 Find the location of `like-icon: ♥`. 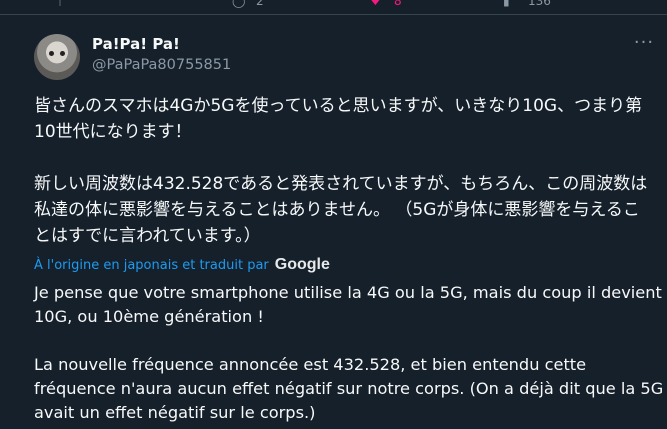

like-icon: ♥ is located at coordinates (375, 4).